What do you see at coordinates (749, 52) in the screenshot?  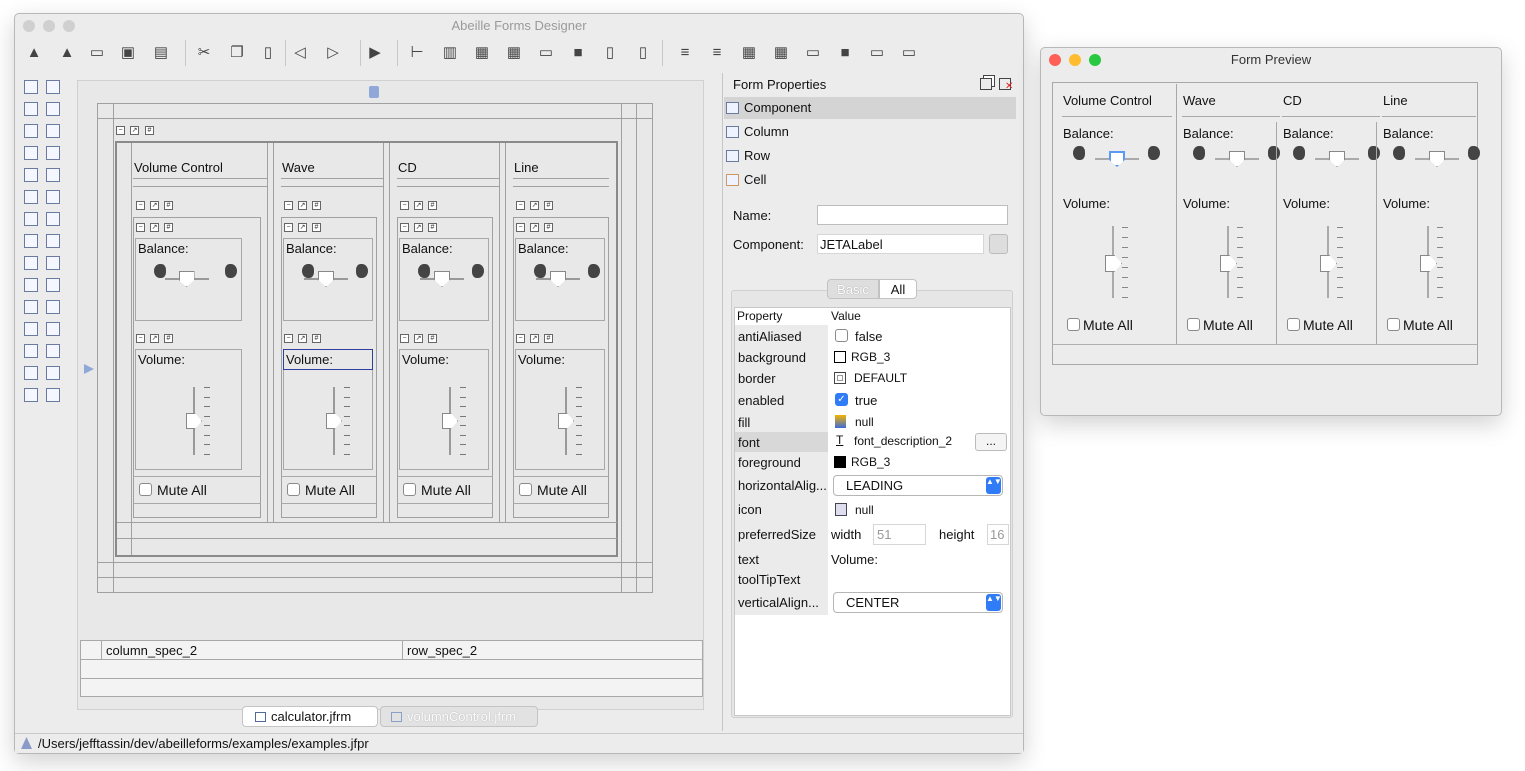 I see `row-grid-icon: ▦` at bounding box center [749, 52].